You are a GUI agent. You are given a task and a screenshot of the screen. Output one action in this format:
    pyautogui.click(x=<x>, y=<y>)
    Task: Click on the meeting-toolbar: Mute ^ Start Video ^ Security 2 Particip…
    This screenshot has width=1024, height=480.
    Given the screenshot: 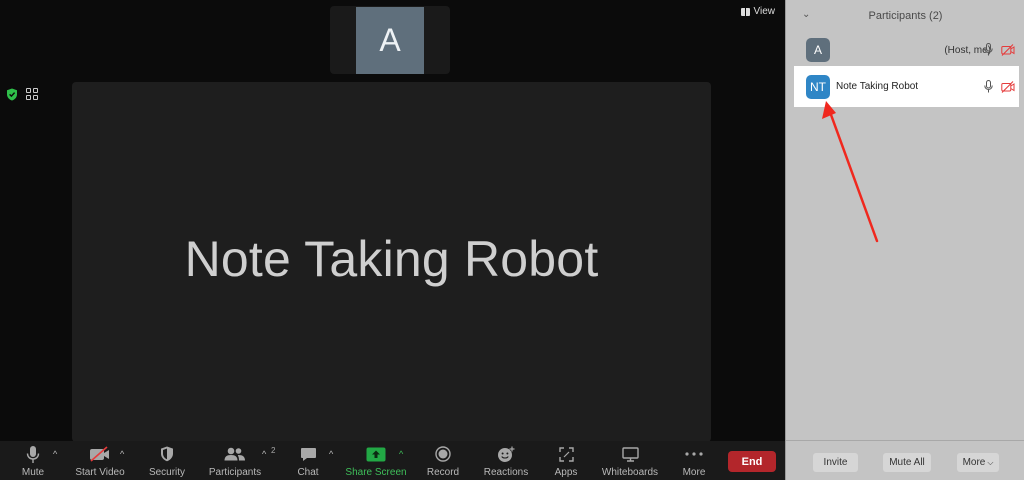 What is the action you would take?
    pyautogui.click(x=392, y=460)
    